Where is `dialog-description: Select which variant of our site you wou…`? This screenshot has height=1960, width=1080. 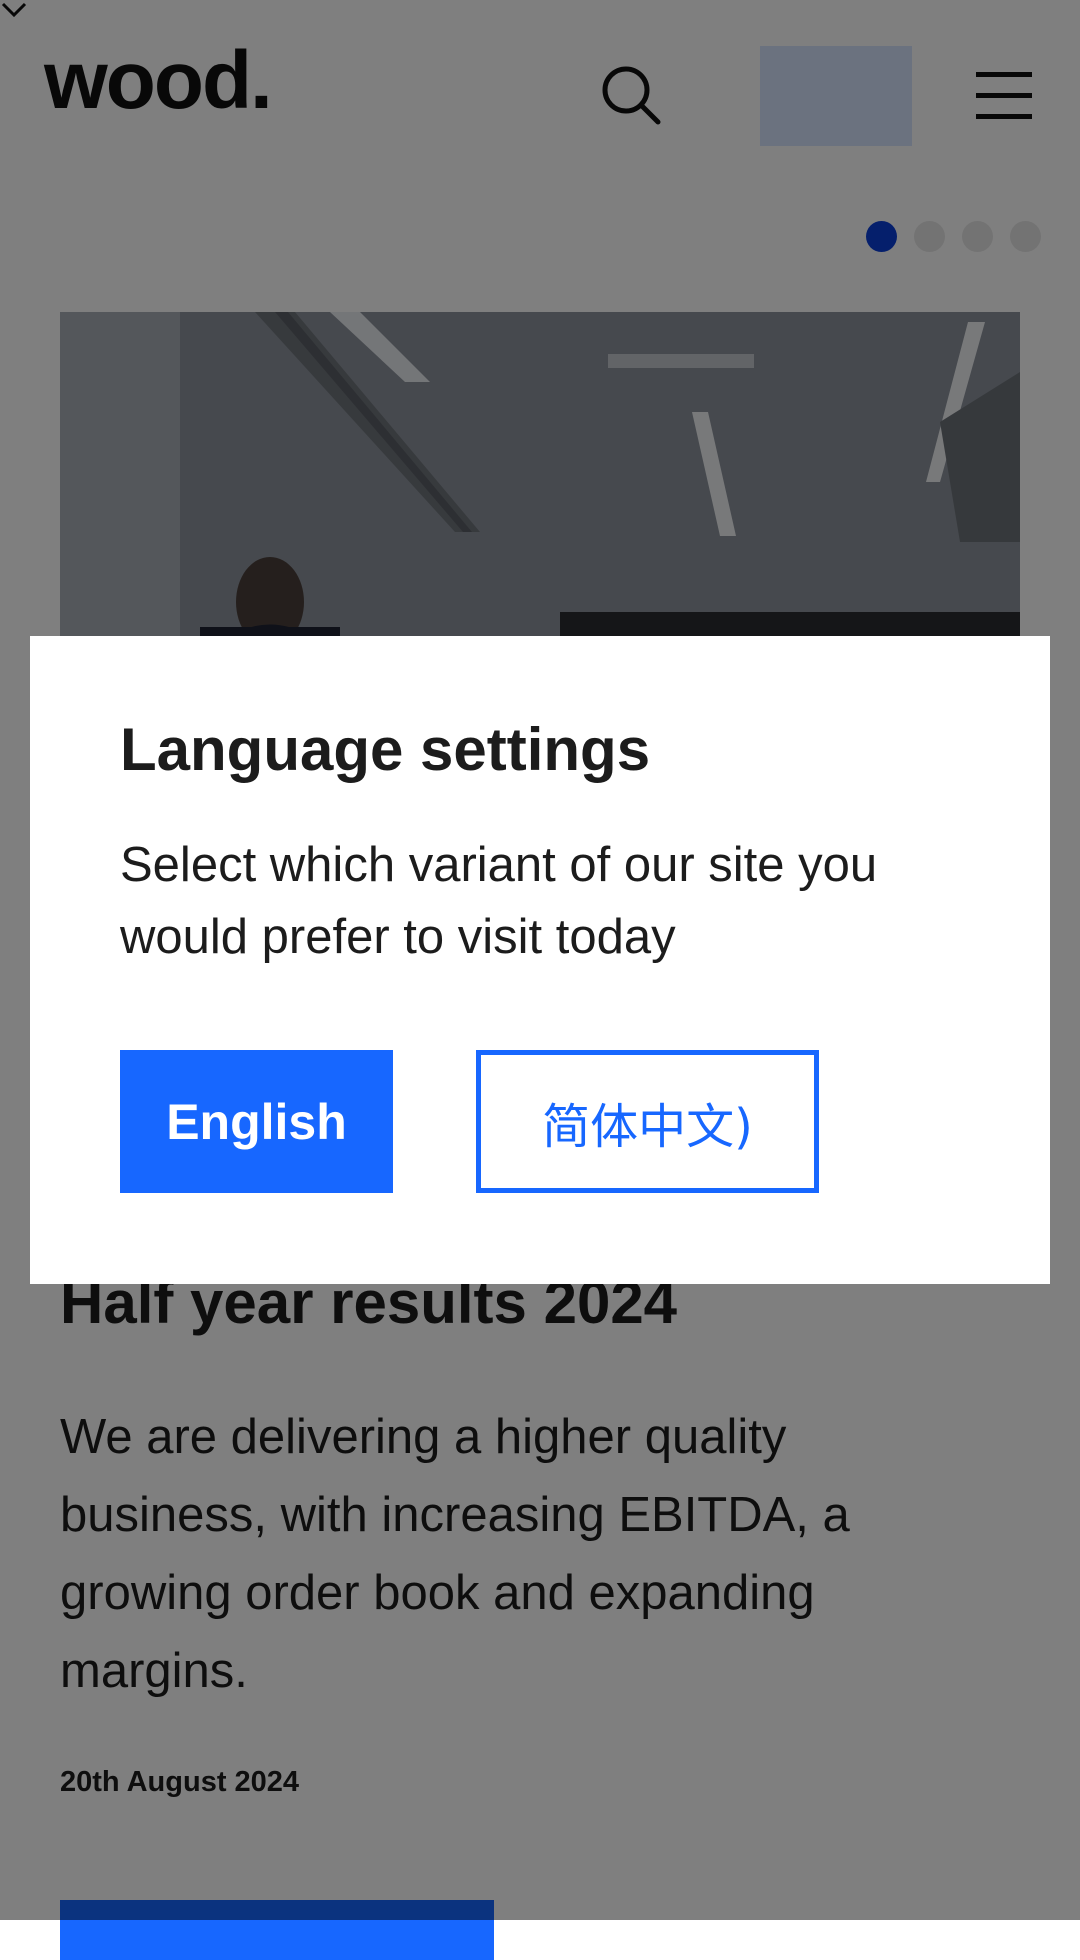
dialog-description: Select which variant of our site you wou… is located at coordinates (499, 901).